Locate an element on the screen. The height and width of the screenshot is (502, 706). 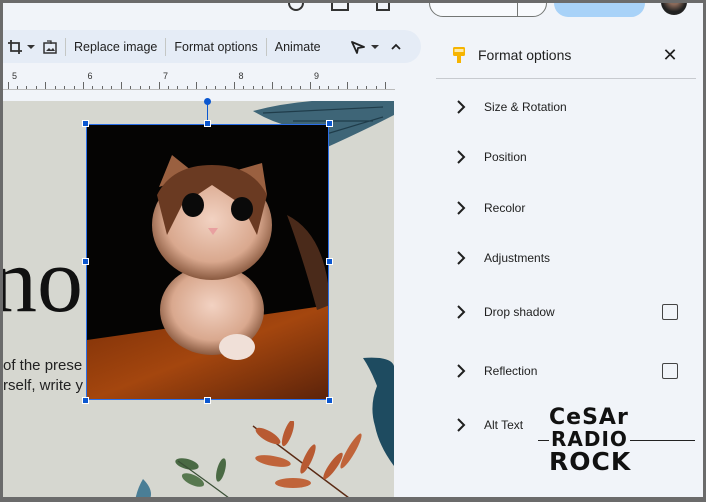
resize-handle-w is located at coordinates (85, 261).